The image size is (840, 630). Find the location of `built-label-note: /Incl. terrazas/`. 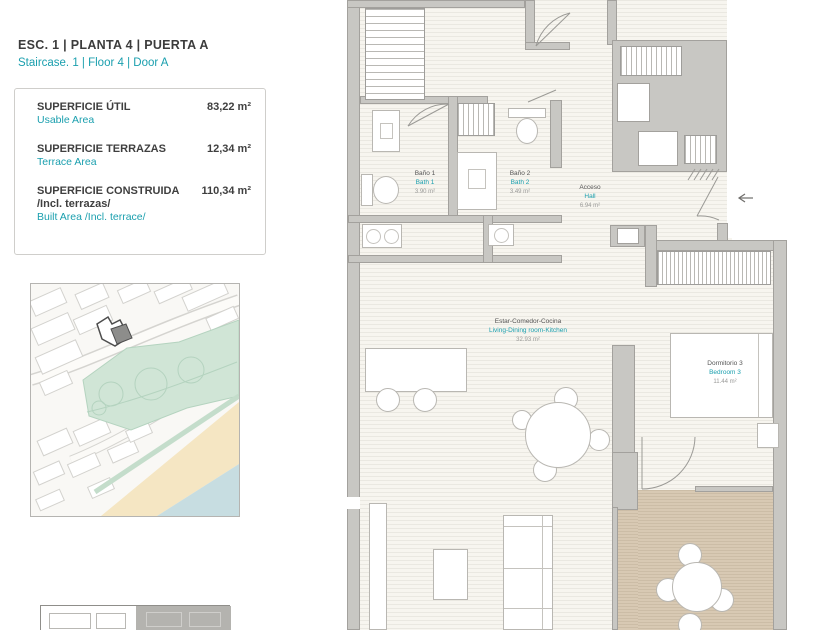

built-label-note: /Incl. terrazas/ is located at coordinates (74, 204).